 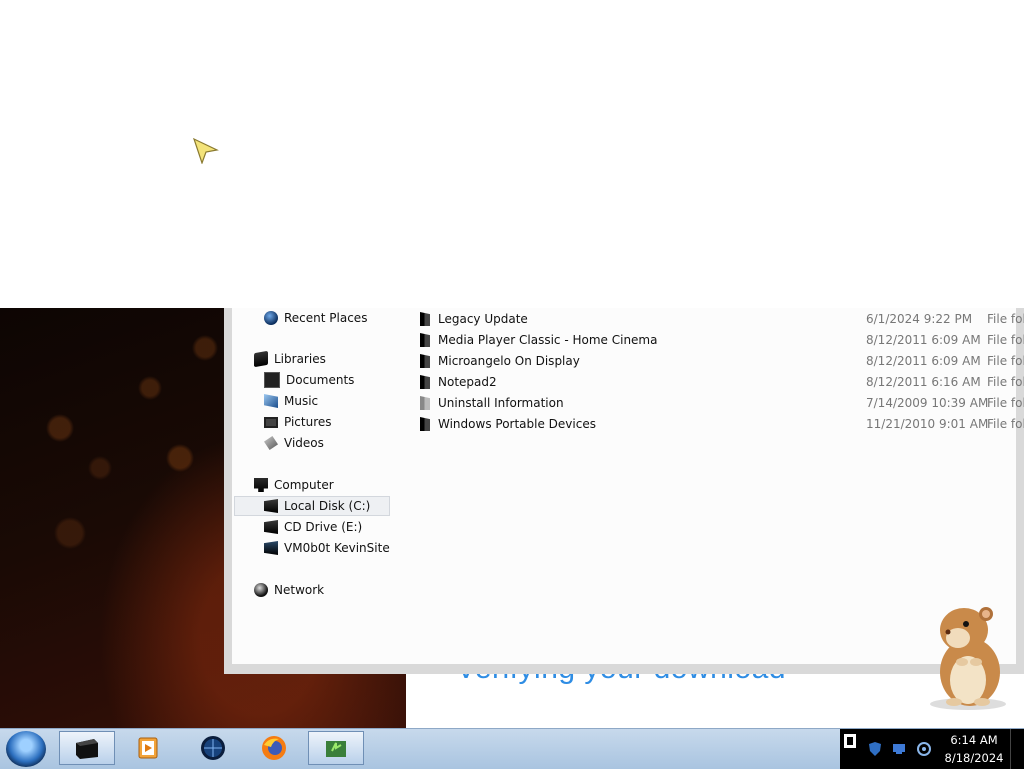 I want to click on taskbar-firefox-button, so click(x=274, y=748).